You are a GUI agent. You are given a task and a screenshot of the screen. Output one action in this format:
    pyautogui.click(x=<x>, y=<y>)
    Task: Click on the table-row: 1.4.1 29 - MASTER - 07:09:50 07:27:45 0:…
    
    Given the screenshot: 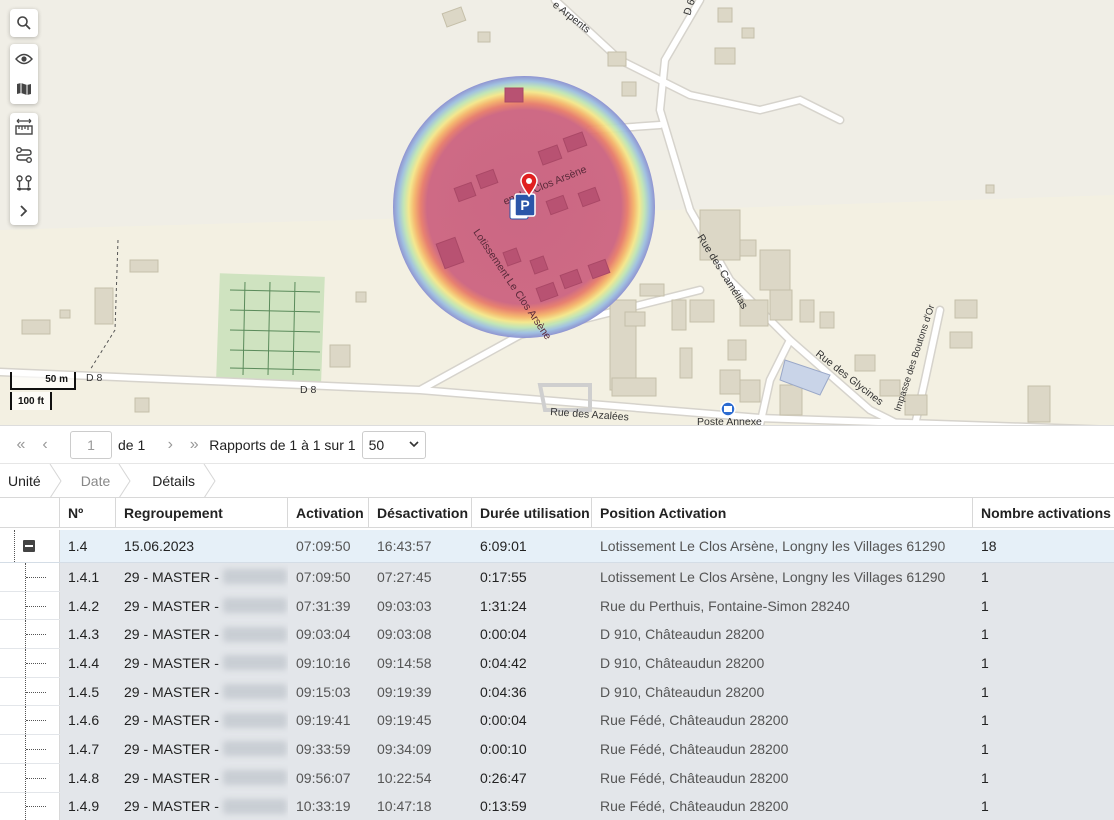 What is the action you would take?
    pyautogui.click(x=557, y=577)
    